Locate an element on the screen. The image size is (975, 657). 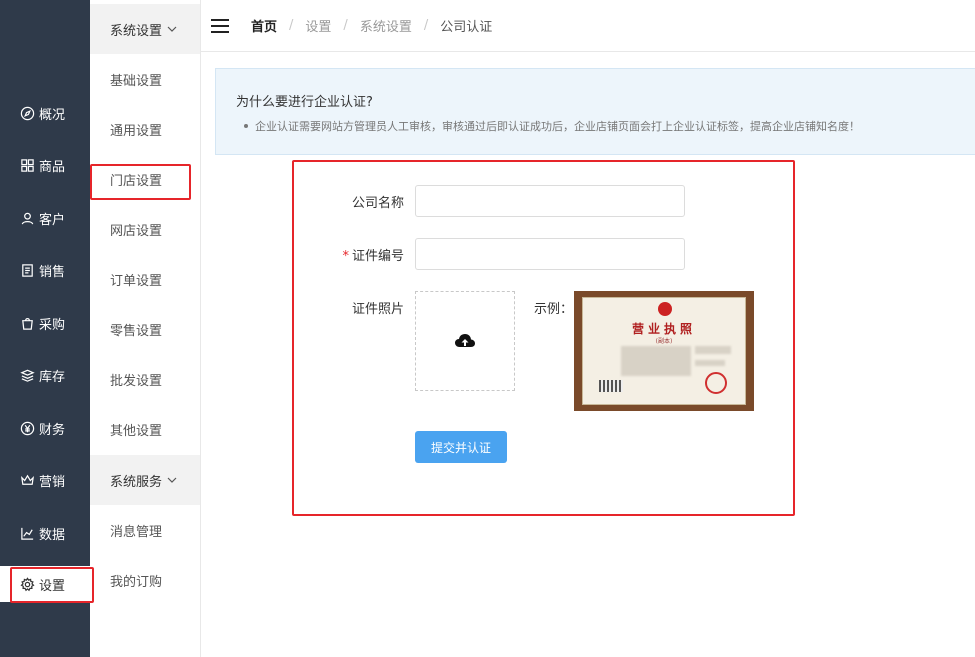
submenu-item-messages: 消息管理 is located at coordinates (145, 530).